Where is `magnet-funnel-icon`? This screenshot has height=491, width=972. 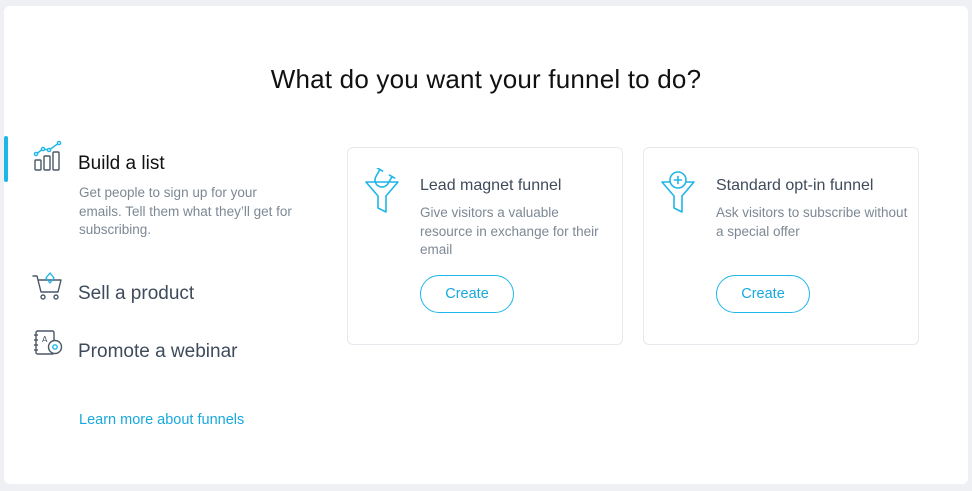
magnet-funnel-icon is located at coordinates (382, 190).